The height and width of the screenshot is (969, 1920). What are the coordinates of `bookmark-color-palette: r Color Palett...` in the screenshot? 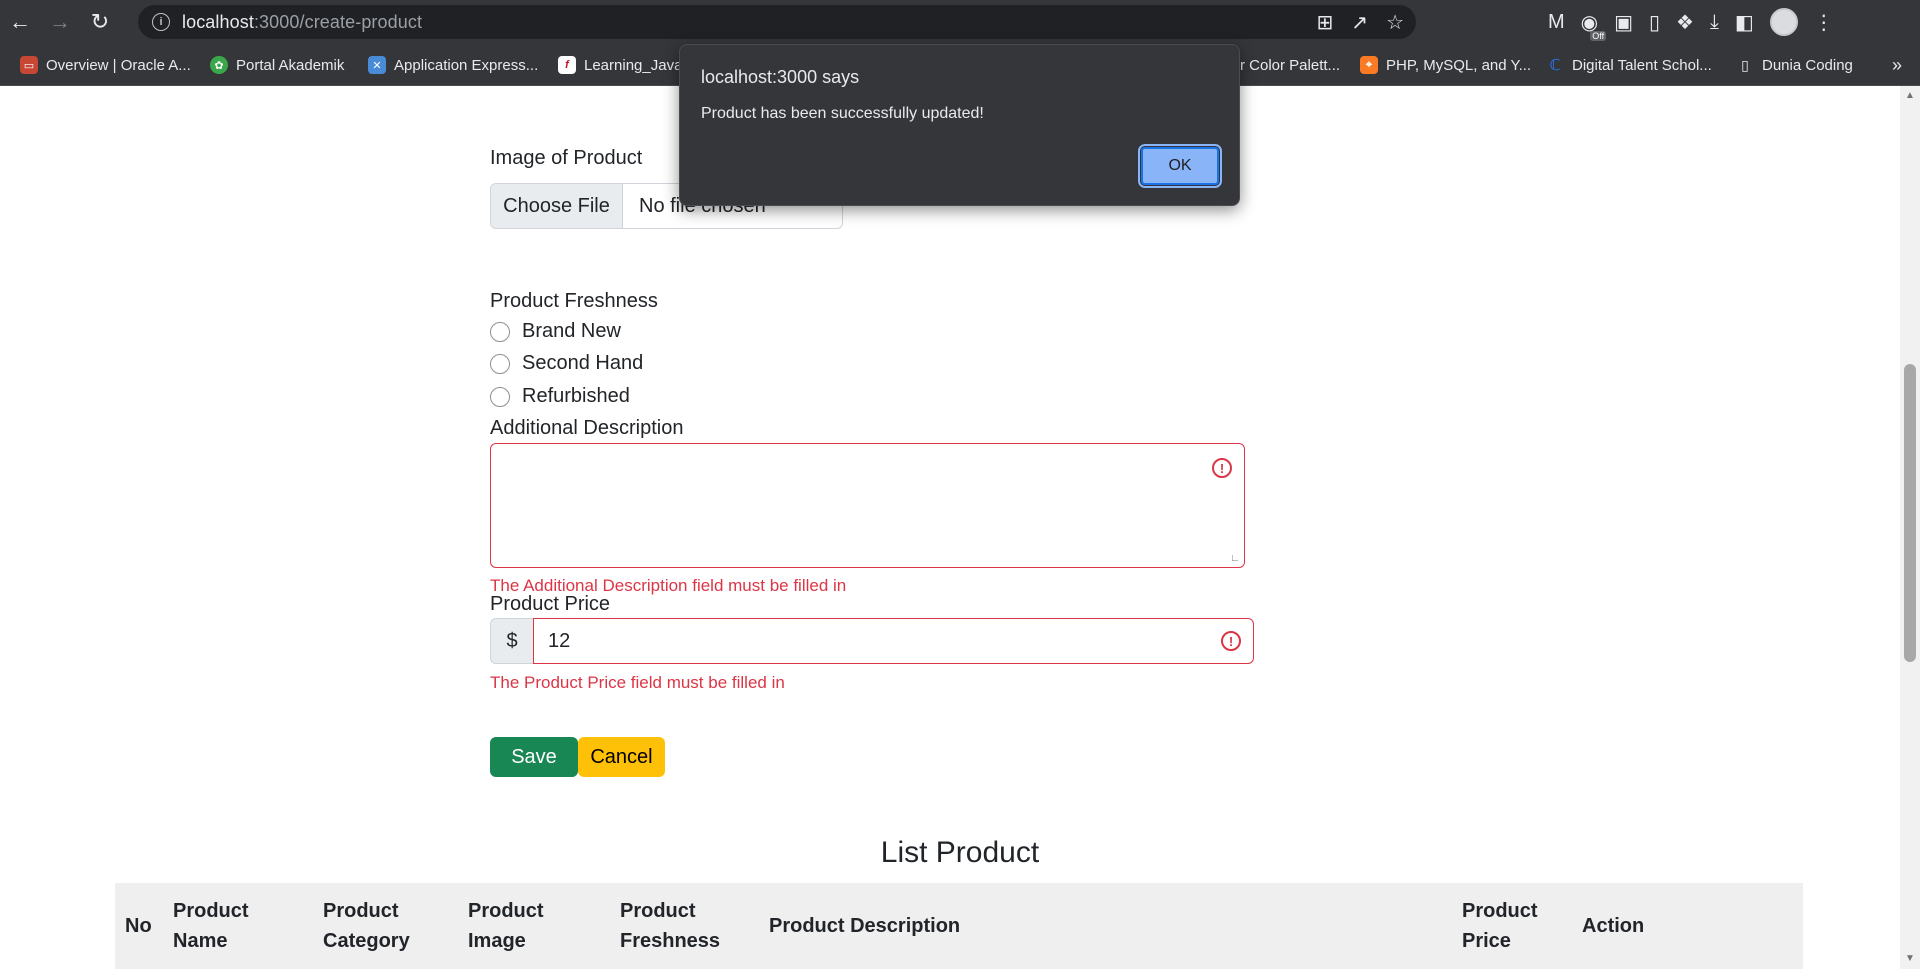 It's located at (1290, 65).